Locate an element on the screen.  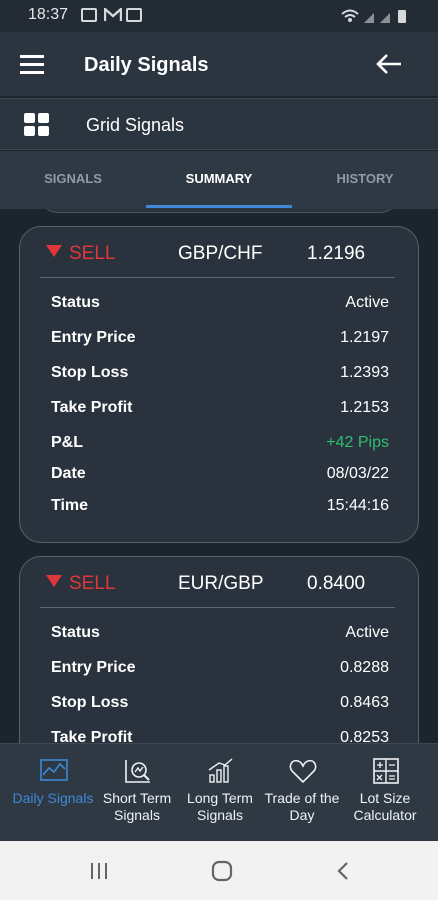
row-value: 15:44:16 is located at coordinates (357, 505).